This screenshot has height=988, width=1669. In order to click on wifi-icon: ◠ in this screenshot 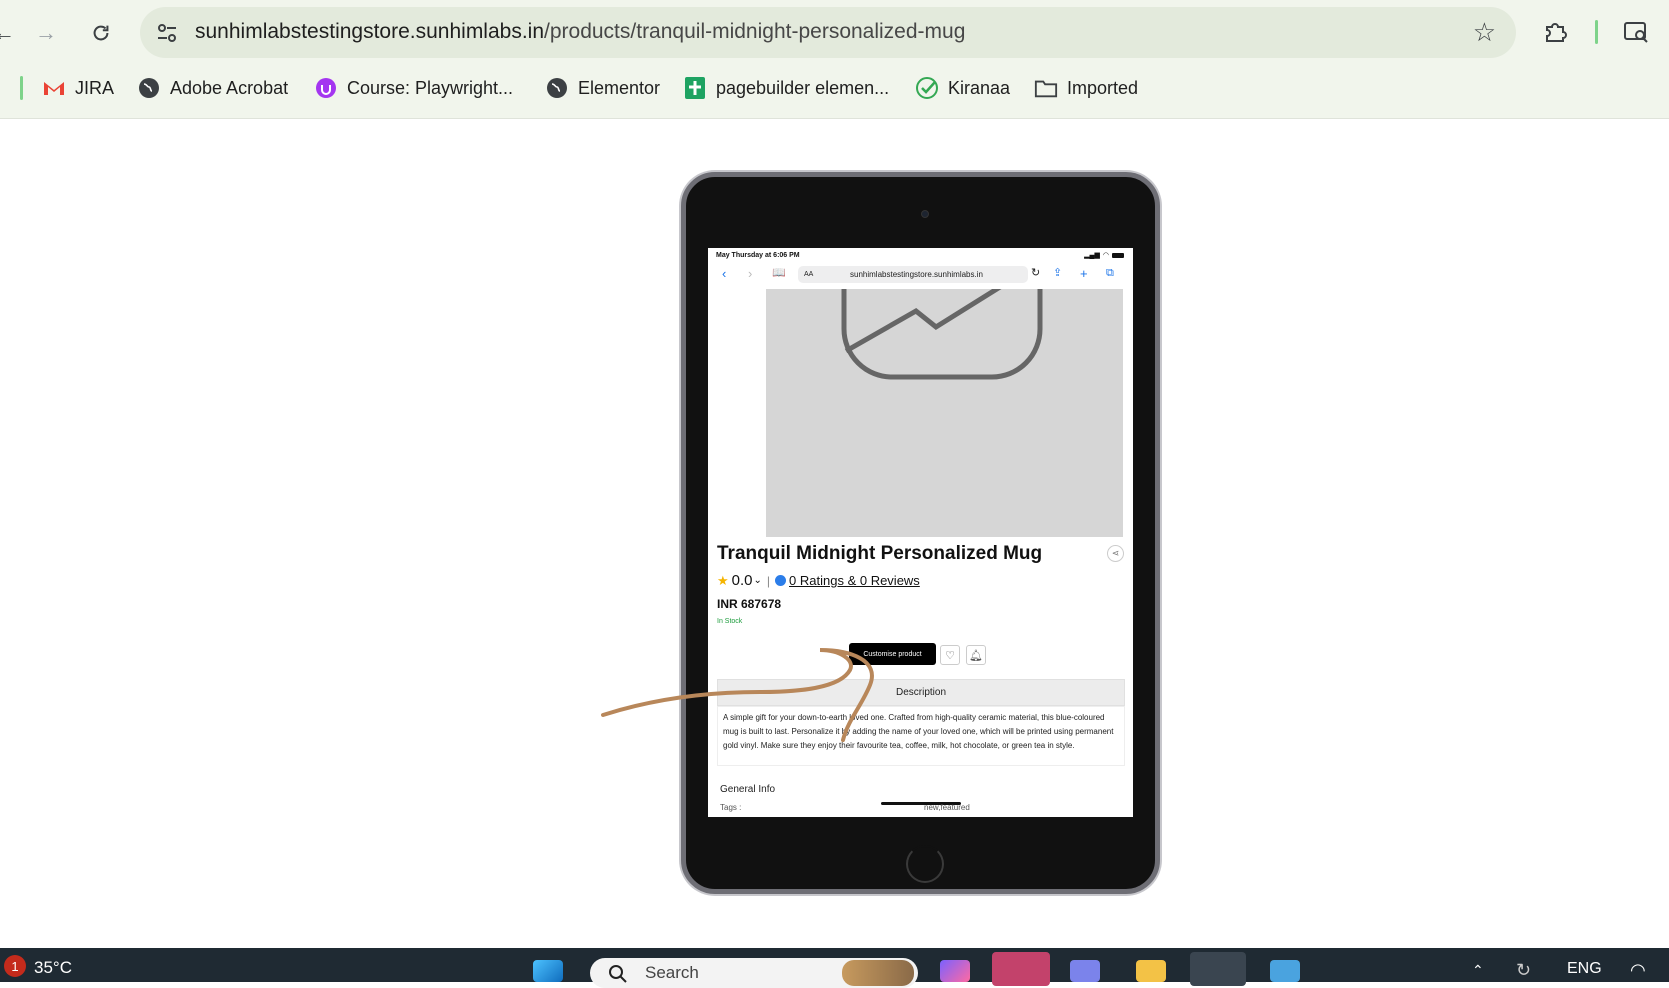, I will do `click(1638, 970)`.